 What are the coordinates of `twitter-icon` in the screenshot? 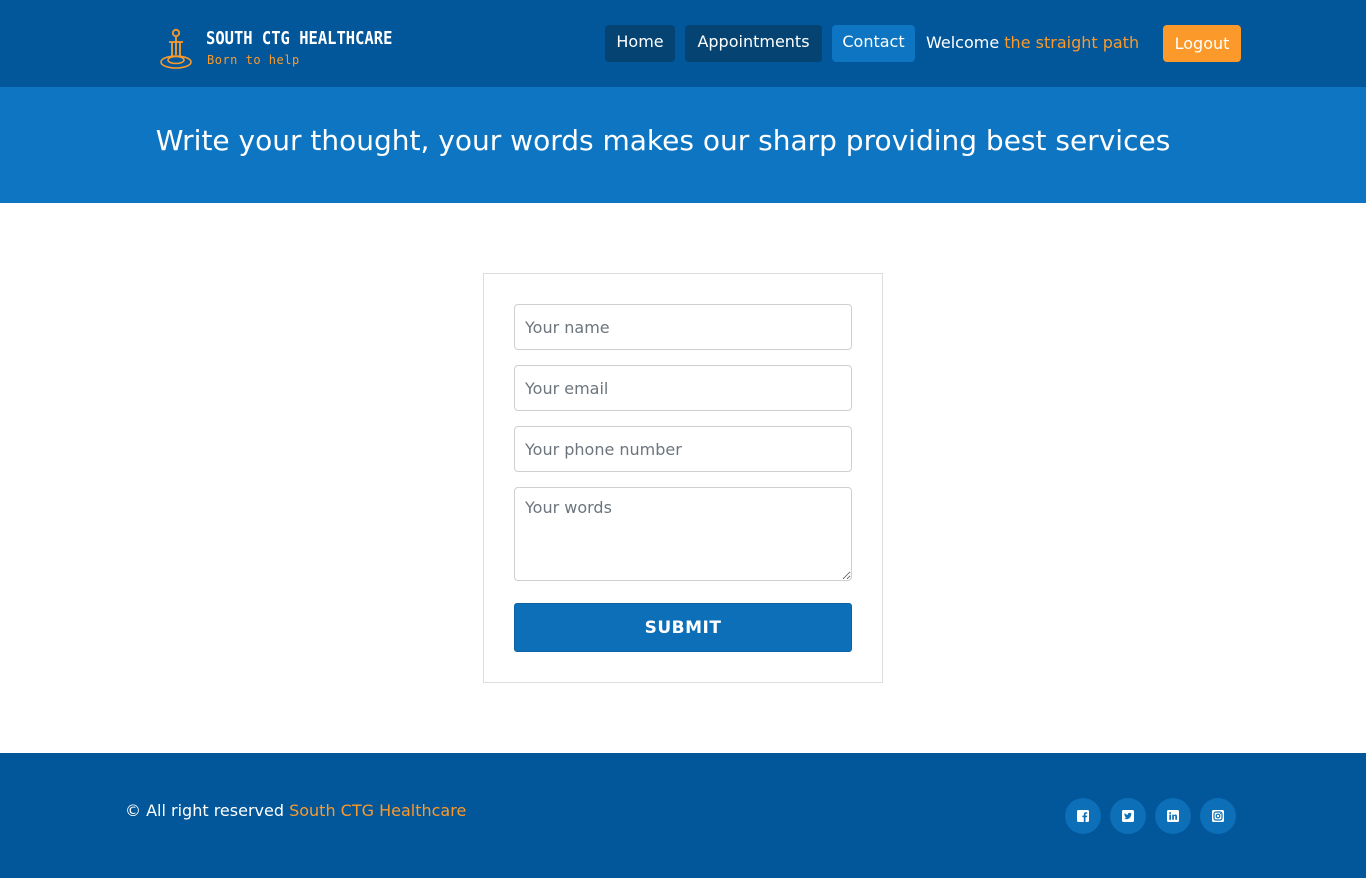 It's located at (1128, 816).